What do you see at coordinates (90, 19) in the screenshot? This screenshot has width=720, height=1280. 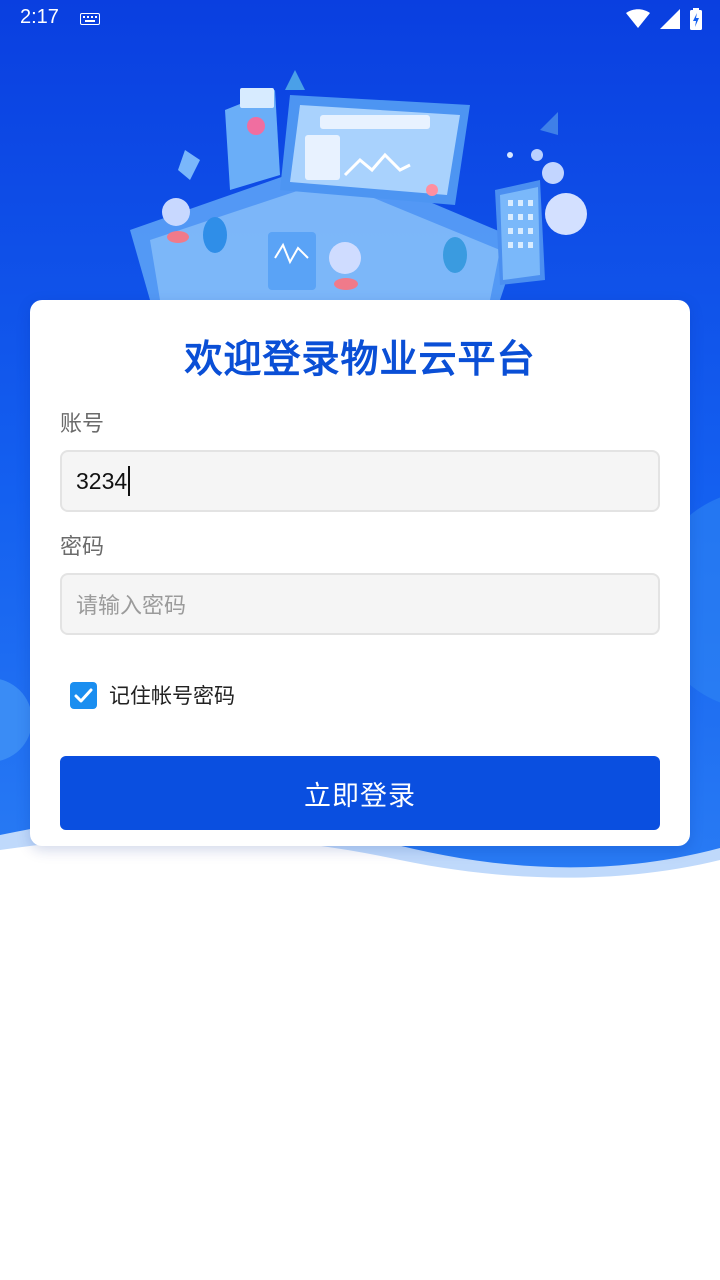 I see `keyboard-icon` at bounding box center [90, 19].